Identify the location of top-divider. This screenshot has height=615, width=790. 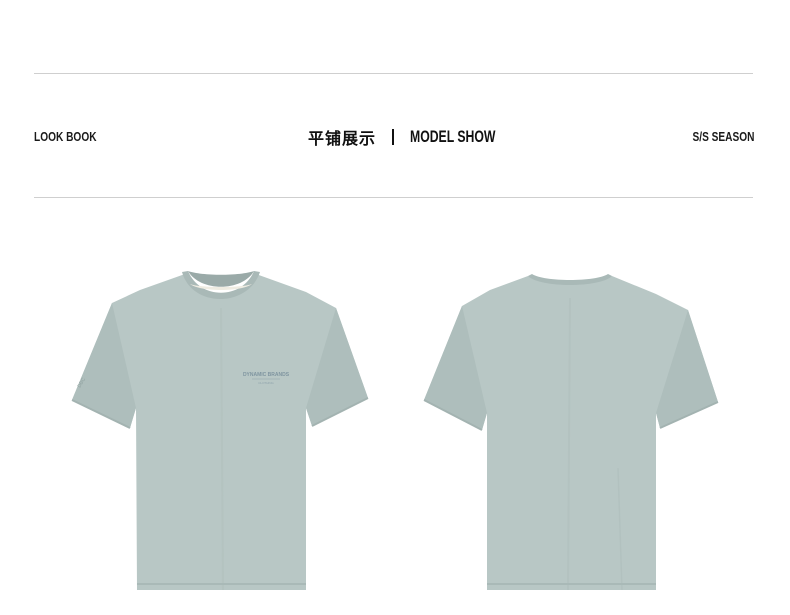
(393, 73).